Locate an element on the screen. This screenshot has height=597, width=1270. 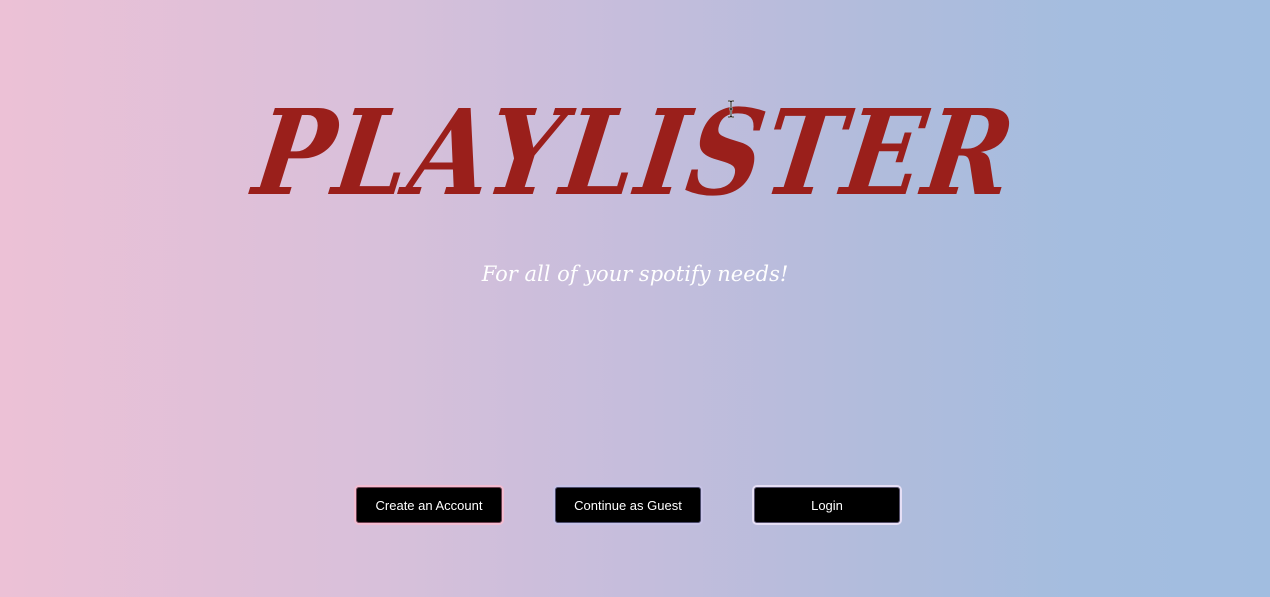
continue-as-guest-button: Continue as Guest is located at coordinates (628, 505).